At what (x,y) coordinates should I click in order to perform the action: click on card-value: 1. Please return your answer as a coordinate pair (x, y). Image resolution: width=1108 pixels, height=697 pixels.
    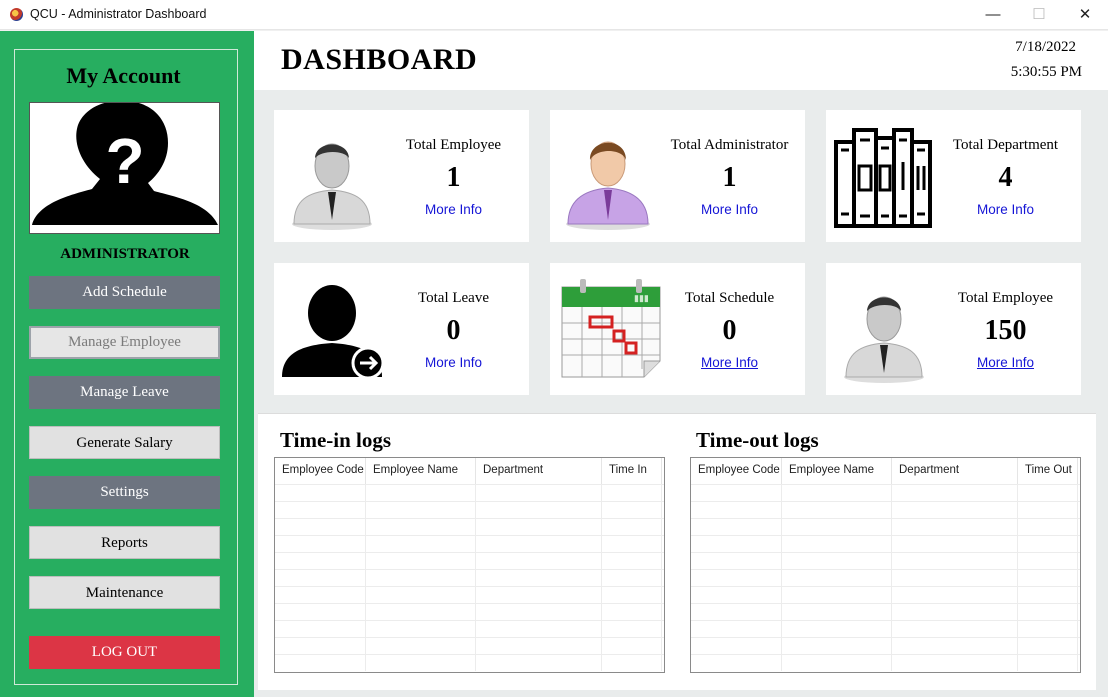
    Looking at the image, I should click on (453, 177).